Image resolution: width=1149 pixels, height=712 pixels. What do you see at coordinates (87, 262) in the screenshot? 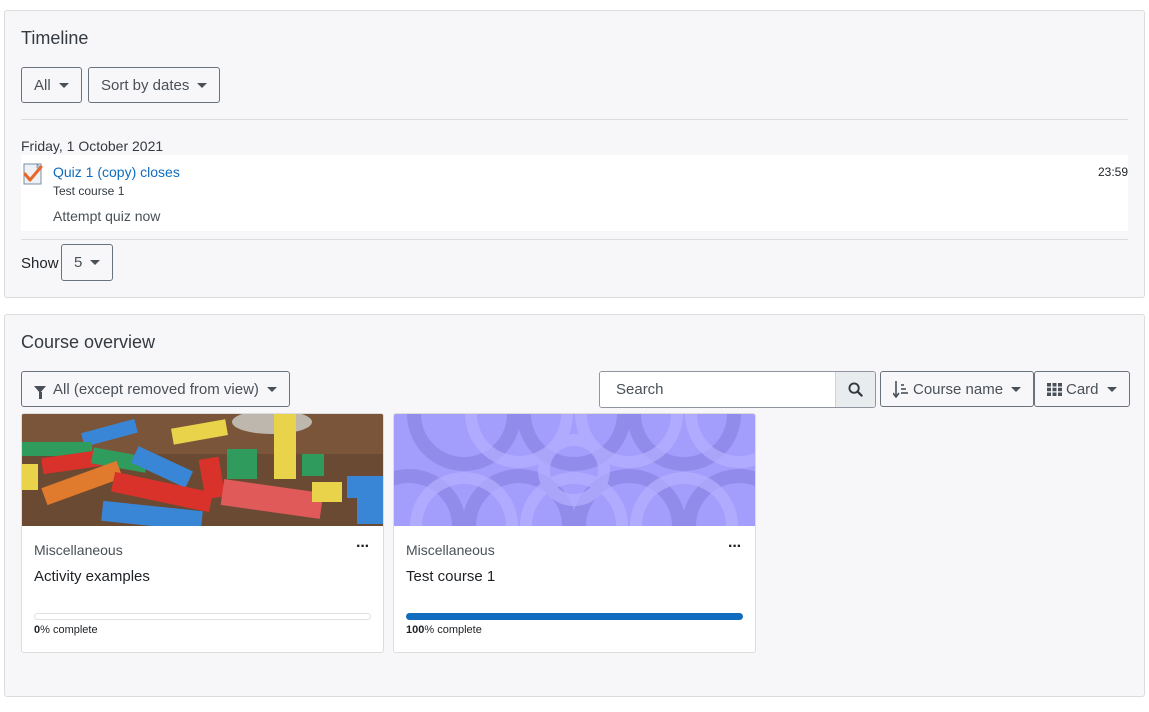
I see `show-count-dropdown: 5` at bounding box center [87, 262].